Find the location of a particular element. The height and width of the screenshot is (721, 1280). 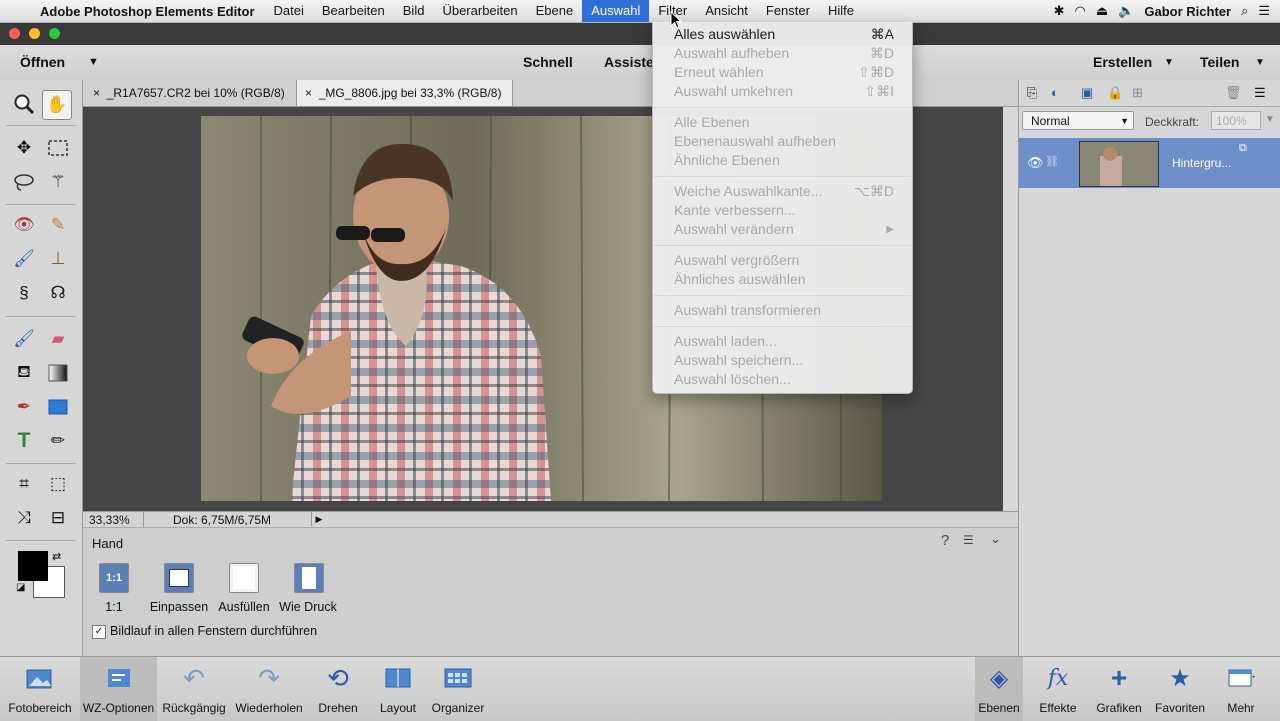

undo-button: ↶ Rückgängig is located at coordinates (194, 689).